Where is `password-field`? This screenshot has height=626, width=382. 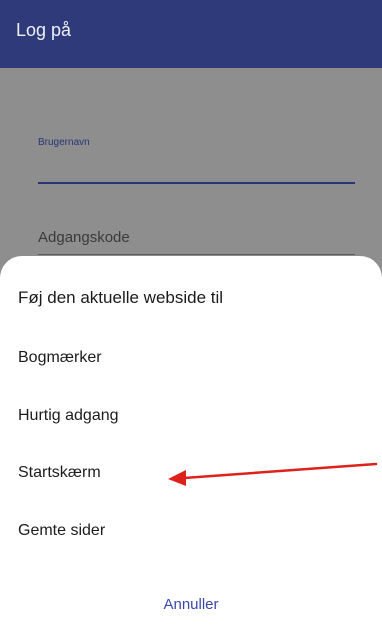 password-field is located at coordinates (196, 254).